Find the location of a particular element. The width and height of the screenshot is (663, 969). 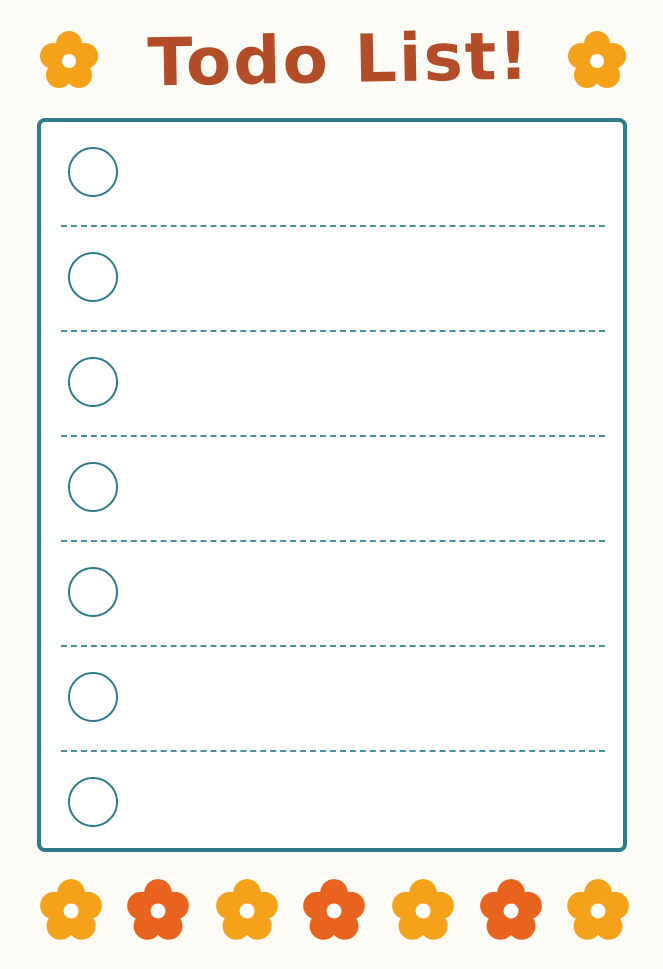

footer-flower-border is located at coordinates (331, 915).